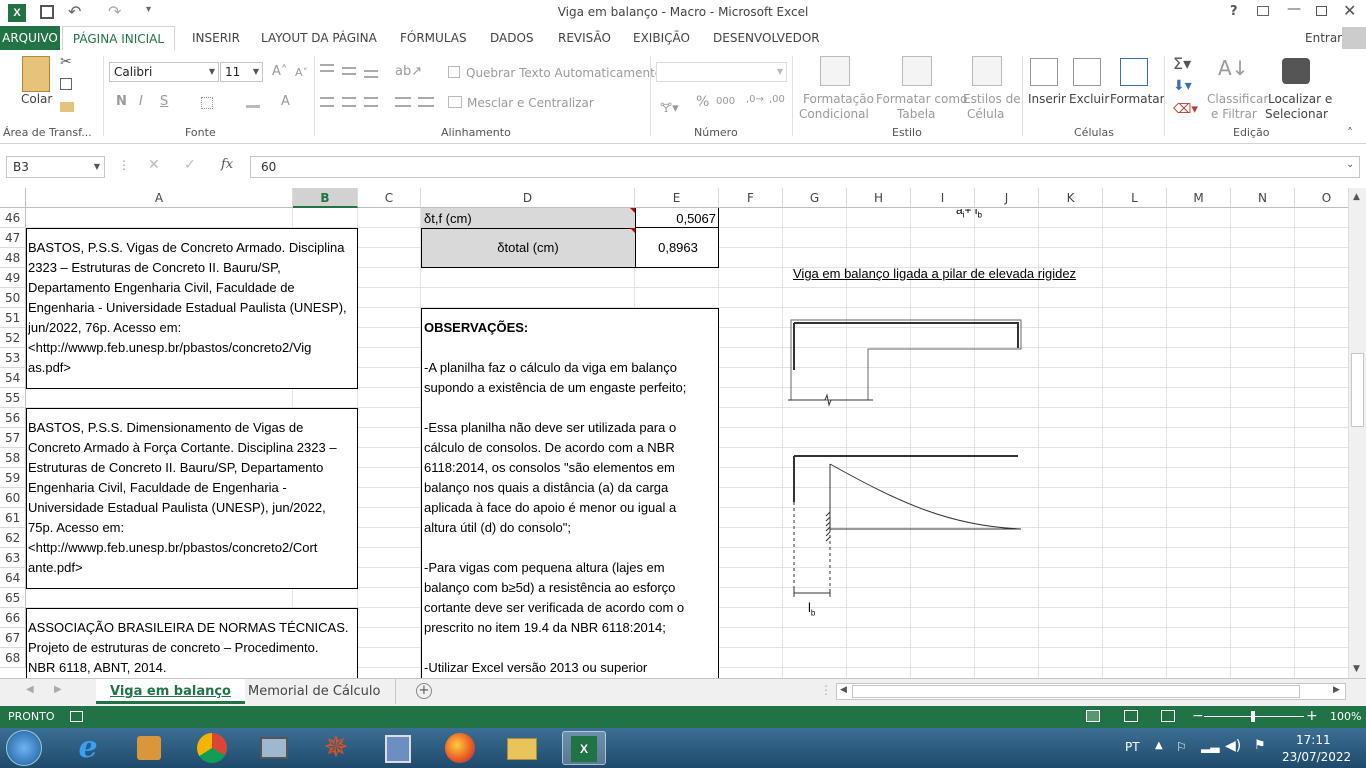 The width and height of the screenshot is (1366, 768). I want to click on align-top-icon, so click(327, 68).